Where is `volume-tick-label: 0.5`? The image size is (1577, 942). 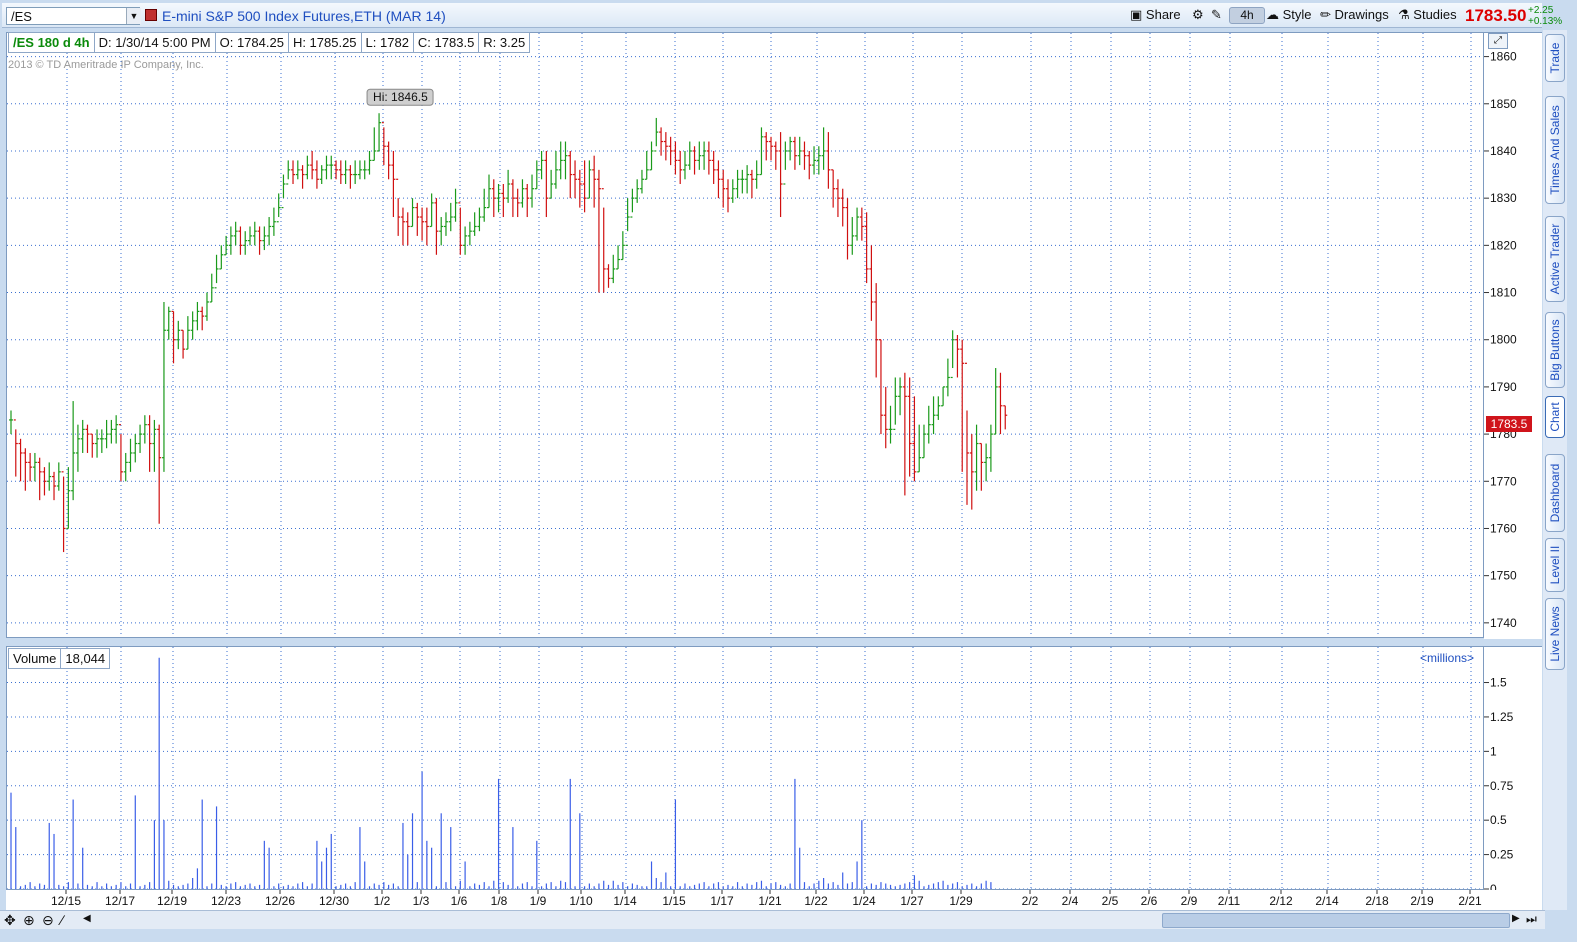 volume-tick-label: 0.5 is located at coordinates (1498, 820).